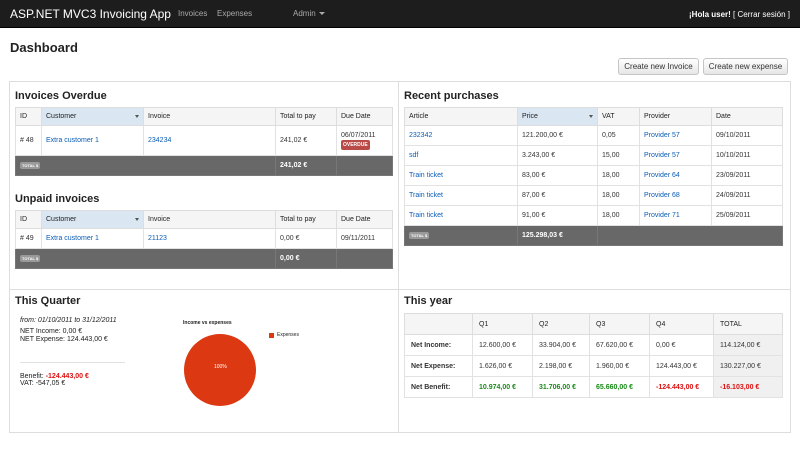 The image size is (800, 449). What do you see at coordinates (306, 140) in the screenshot?
I see `invoice-total: 241,02 €` at bounding box center [306, 140].